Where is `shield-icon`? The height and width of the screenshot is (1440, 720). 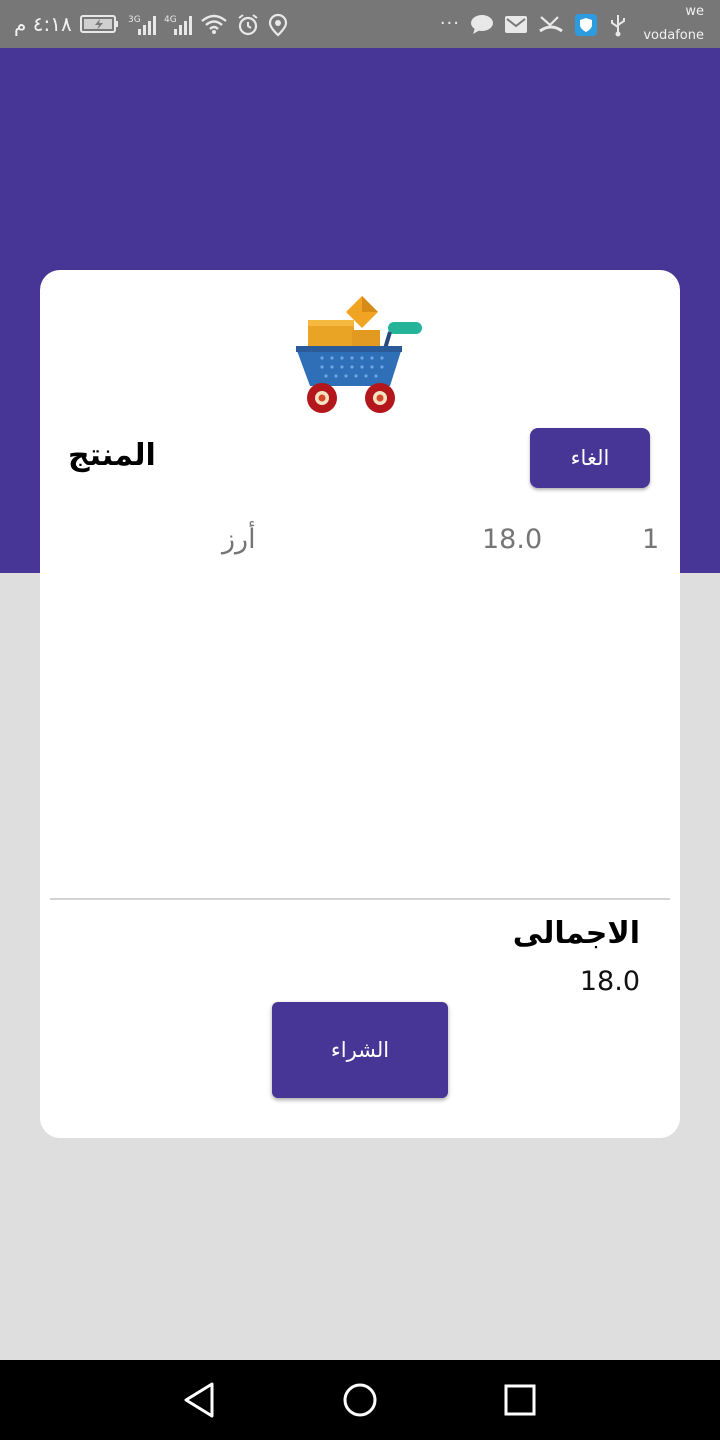
shield-icon is located at coordinates (586, 24).